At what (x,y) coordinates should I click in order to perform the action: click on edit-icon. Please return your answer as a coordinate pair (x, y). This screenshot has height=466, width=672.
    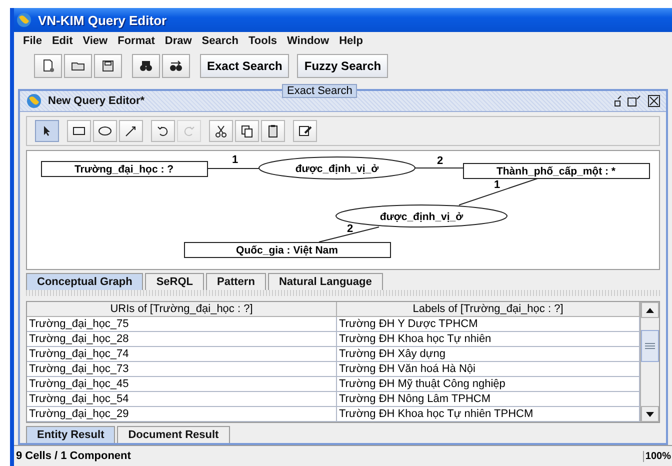
    Looking at the image, I should click on (305, 131).